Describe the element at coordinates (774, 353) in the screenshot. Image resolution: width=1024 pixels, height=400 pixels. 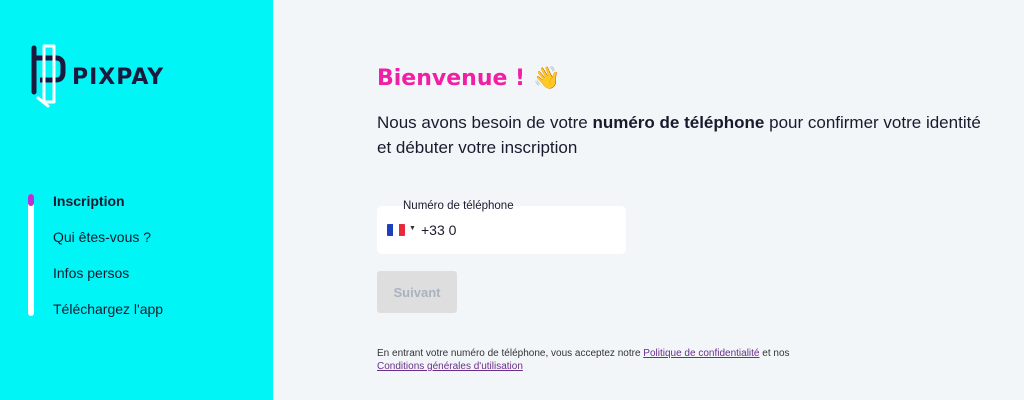
I see `legal-middle: et nos` at that location.